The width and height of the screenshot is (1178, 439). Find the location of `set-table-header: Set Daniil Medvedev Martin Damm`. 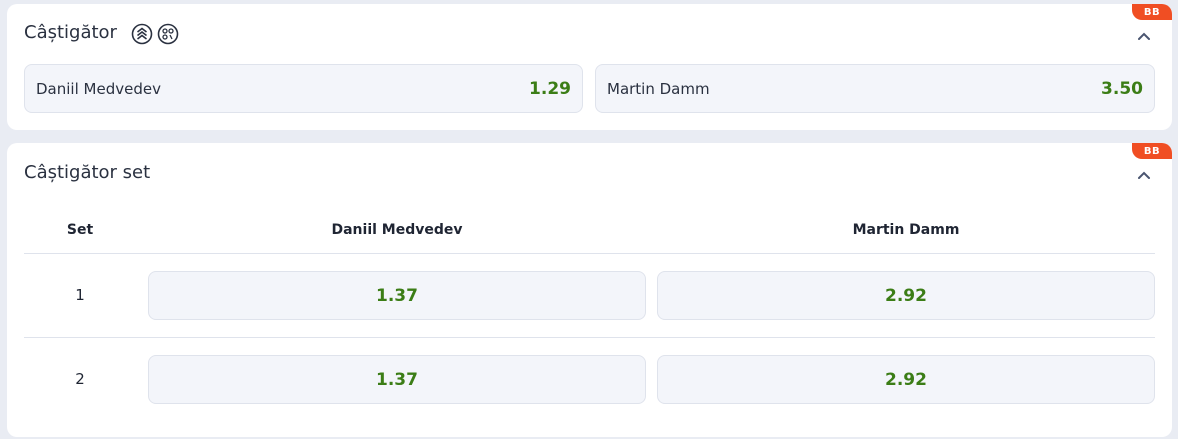

set-table-header: Set Daniil Medvedev Martin Damm is located at coordinates (589, 233).